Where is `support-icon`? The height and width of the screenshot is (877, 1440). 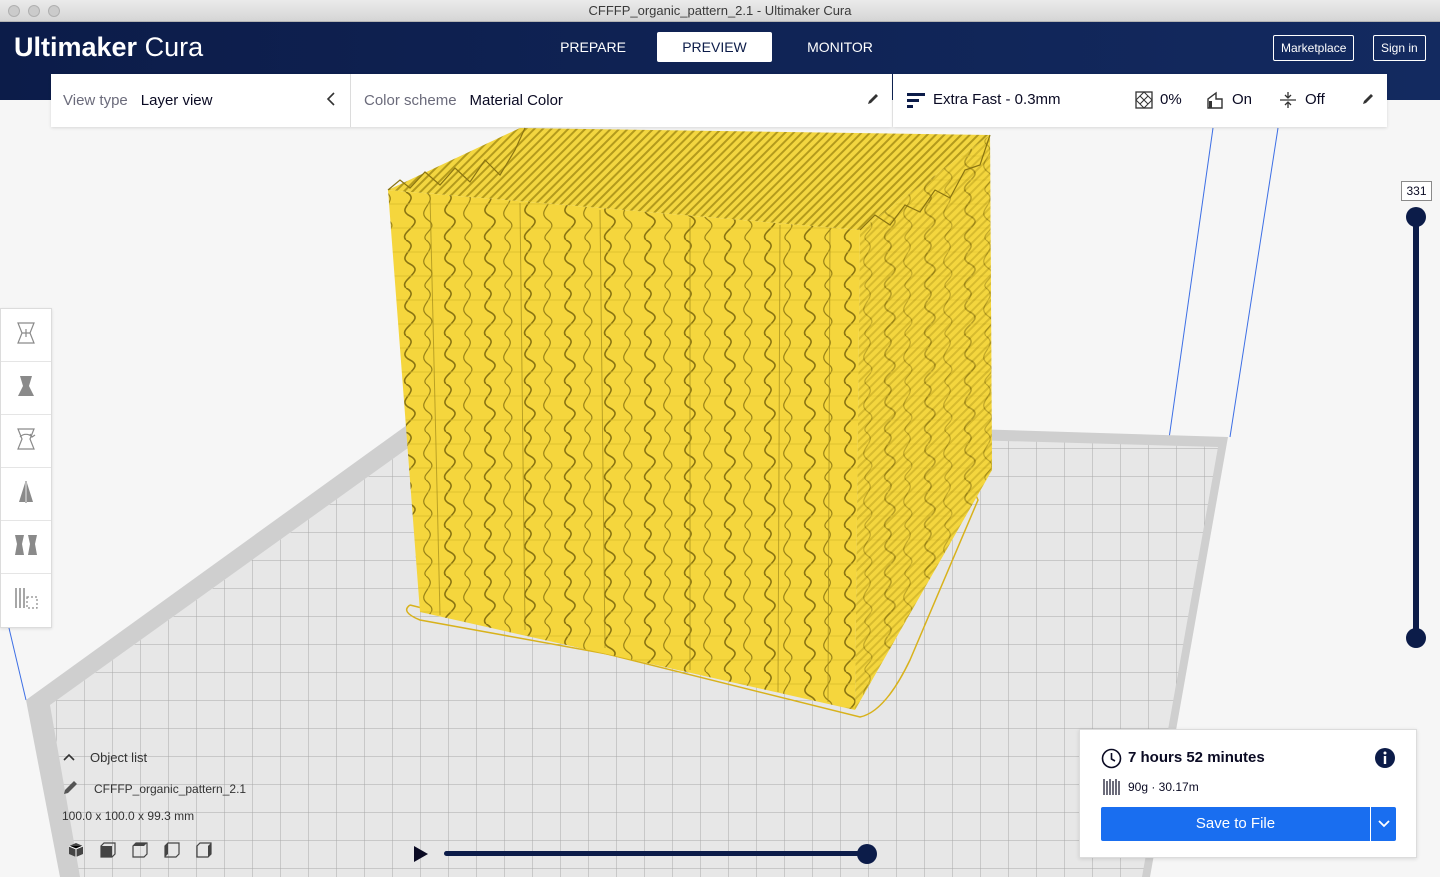
support-icon is located at coordinates (1215, 102).